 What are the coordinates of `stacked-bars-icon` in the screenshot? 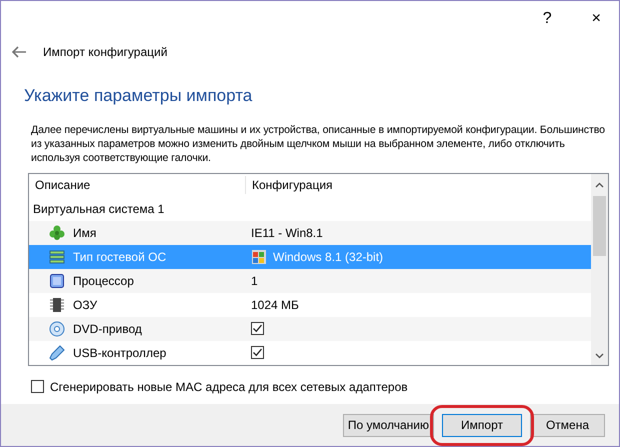 It's located at (57, 257).